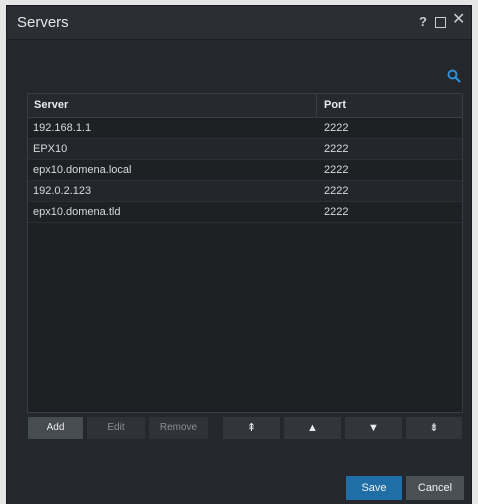  What do you see at coordinates (55, 428) in the screenshot?
I see `add-button: Add` at bounding box center [55, 428].